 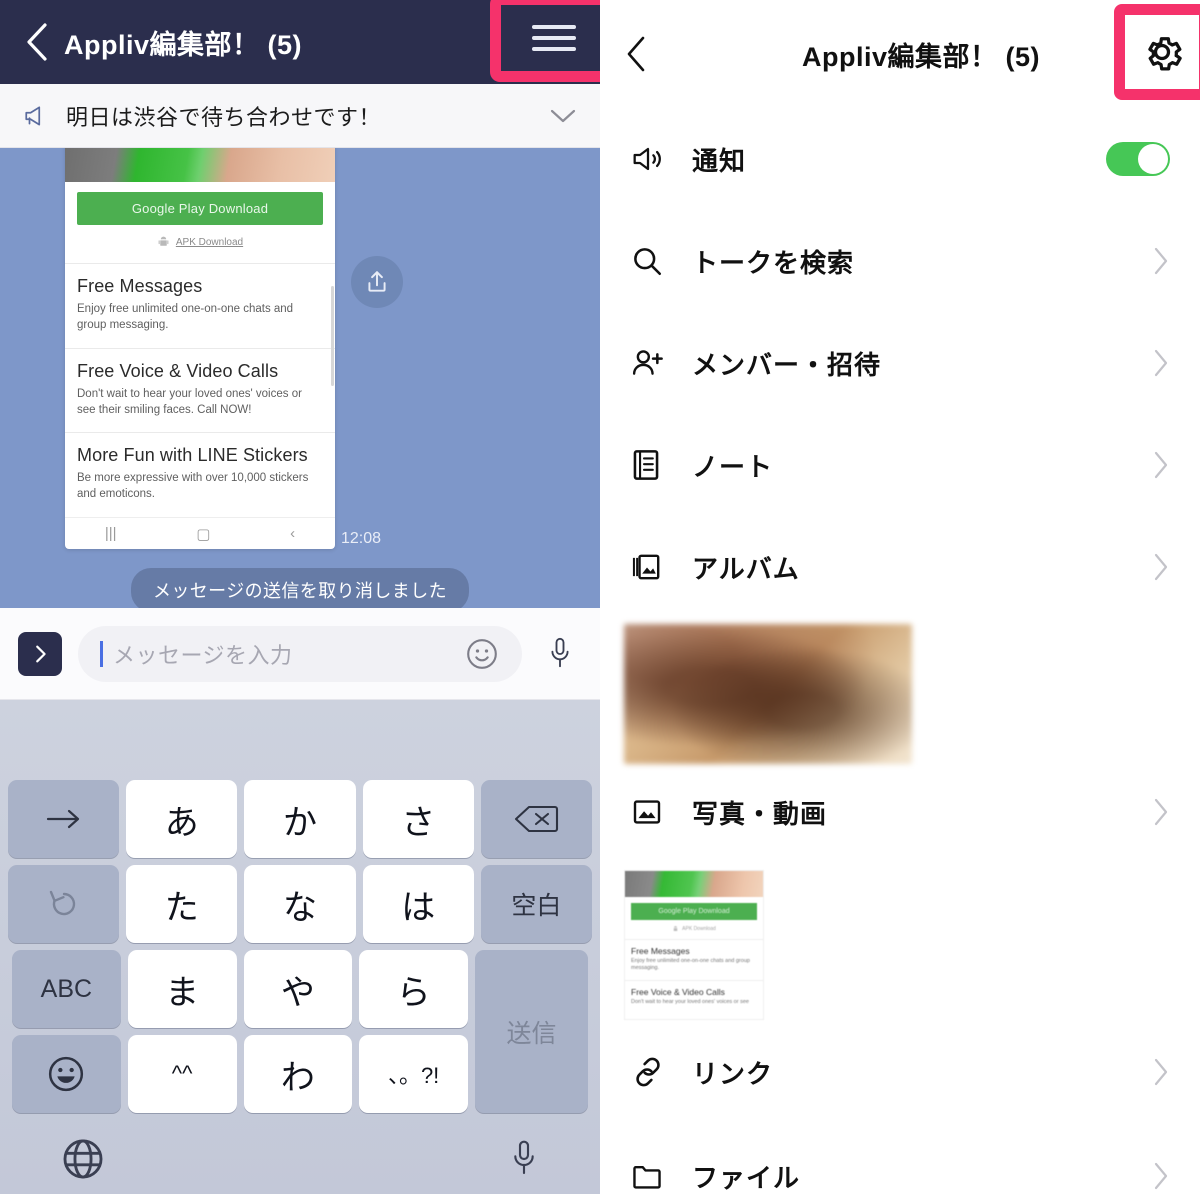 I want to click on thumbnail-apk-row: APK Download, so click(x=694, y=929).